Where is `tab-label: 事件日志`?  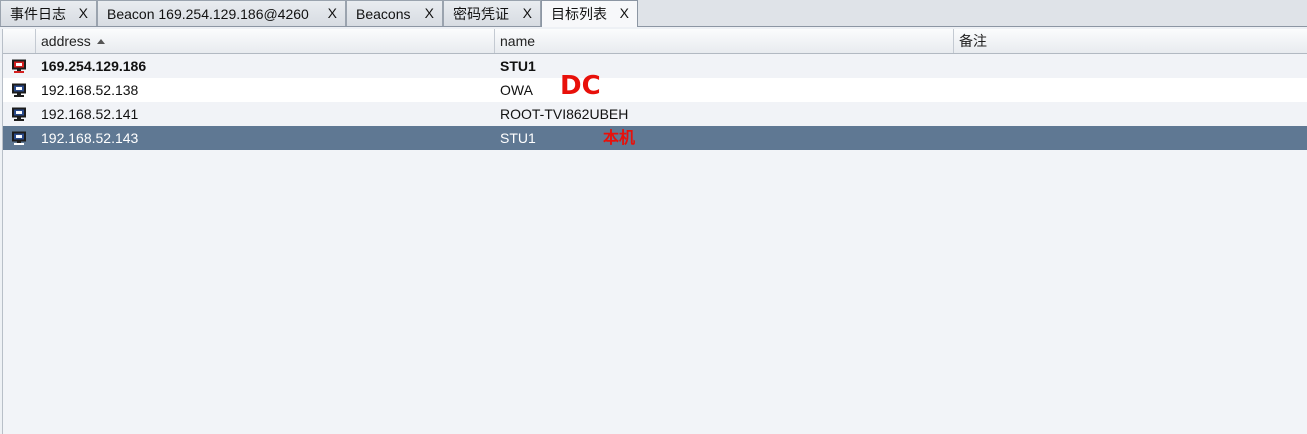 tab-label: 事件日志 is located at coordinates (38, 13).